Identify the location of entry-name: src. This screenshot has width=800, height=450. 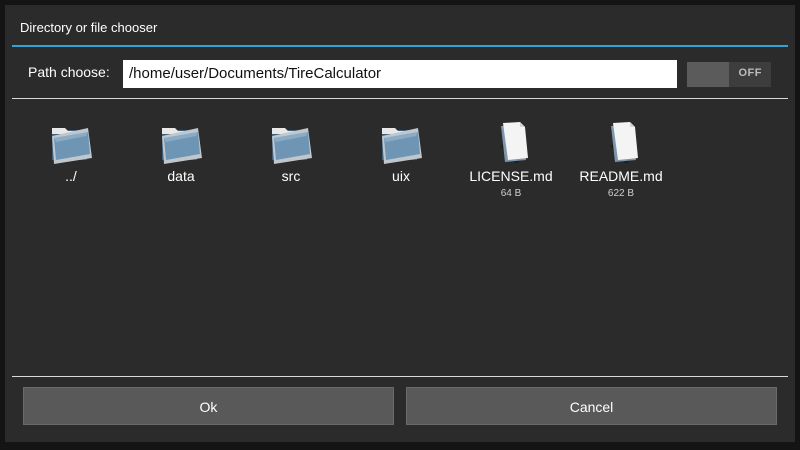
(291, 176).